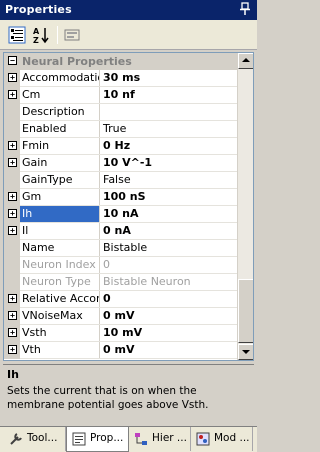  I want to click on property-value: Bistable, so click(169, 248).